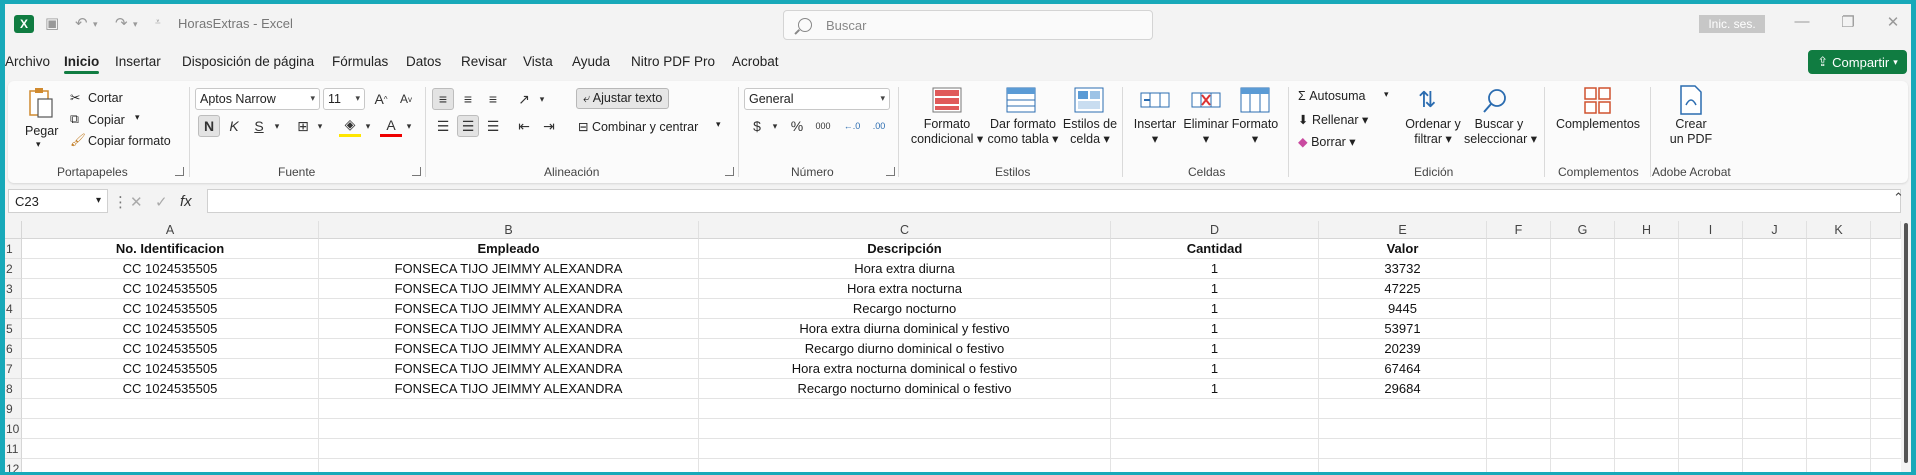  What do you see at coordinates (129, 141) in the screenshot?
I see `format-painter-button: Copiar formato` at bounding box center [129, 141].